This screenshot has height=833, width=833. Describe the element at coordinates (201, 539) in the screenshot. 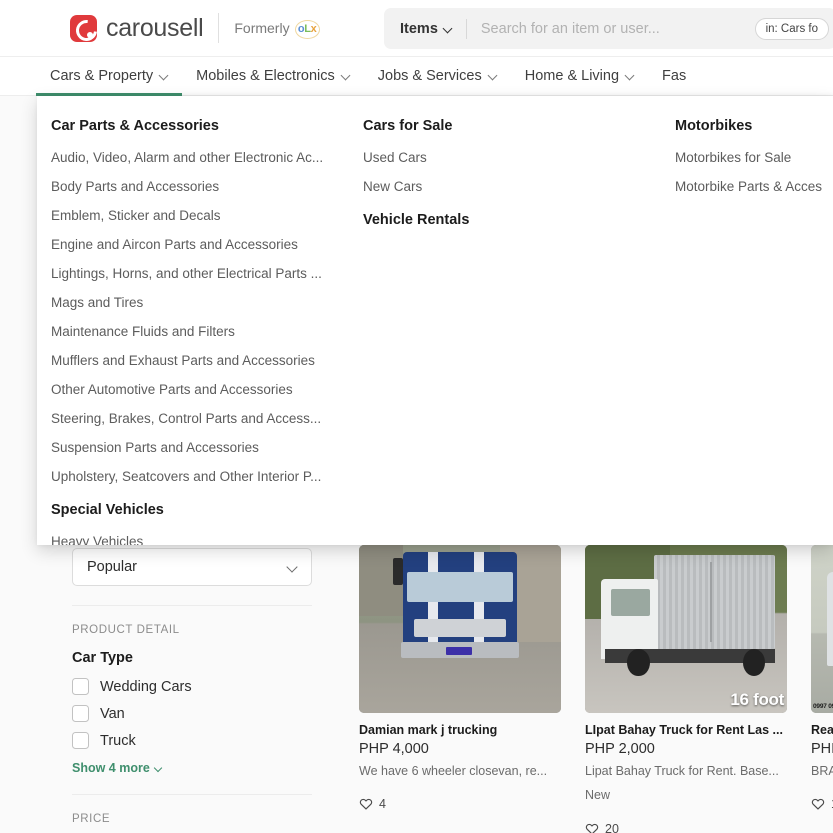

I see `mega-link: Heavy Vehicles` at that location.